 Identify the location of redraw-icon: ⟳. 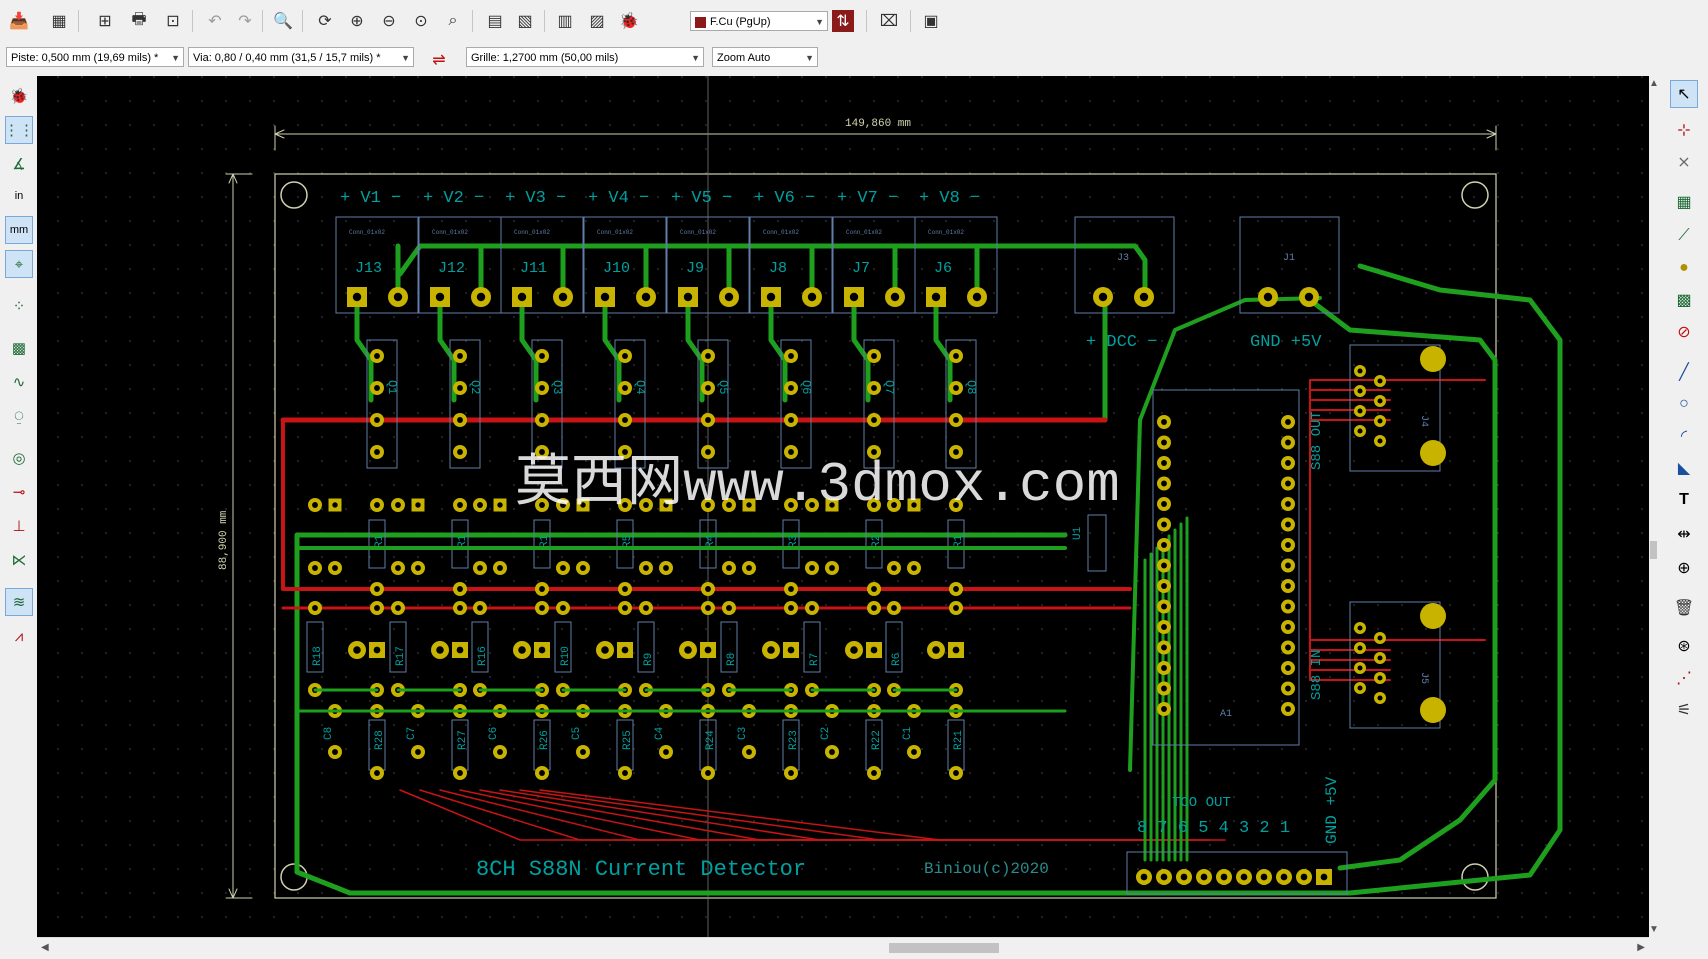
(325, 21).